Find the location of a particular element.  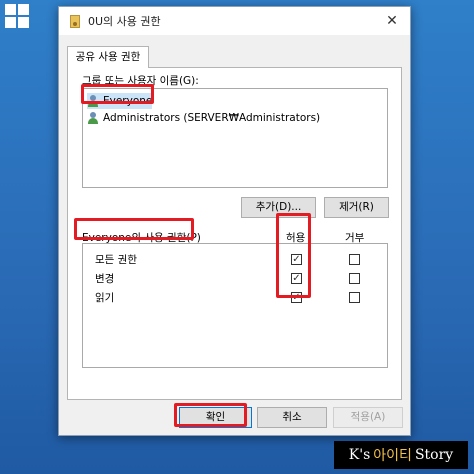

user-name: Everyone is located at coordinates (128, 101).